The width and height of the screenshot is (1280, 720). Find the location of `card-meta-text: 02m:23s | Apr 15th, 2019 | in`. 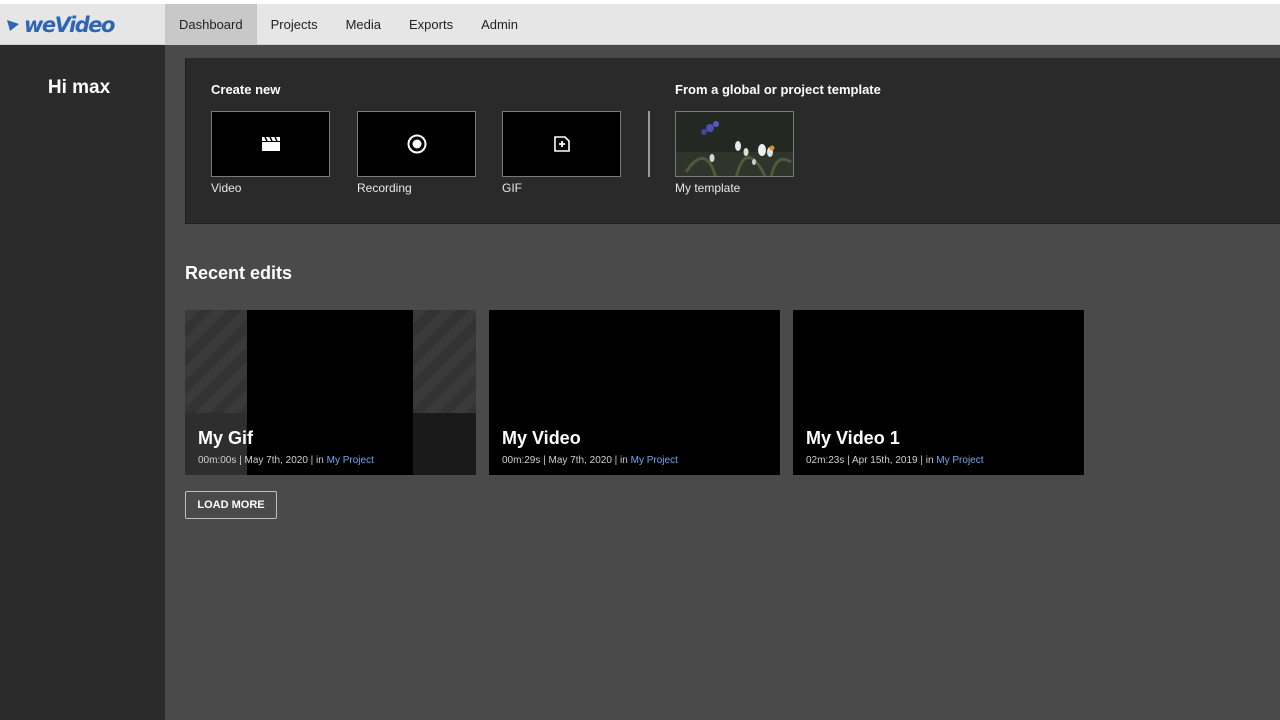

card-meta-text: 02m:23s | Apr 15th, 2019 | in is located at coordinates (871, 460).